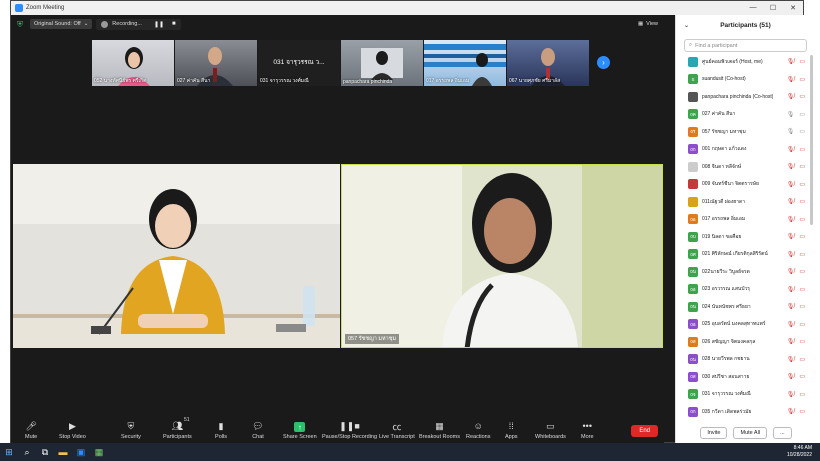 The image size is (820, 461). Describe the element at coordinates (133, 63) in the screenshot. I see `thumbnail-tile: 052 นางทัศนีย์พร ศรีเกิด` at that location.